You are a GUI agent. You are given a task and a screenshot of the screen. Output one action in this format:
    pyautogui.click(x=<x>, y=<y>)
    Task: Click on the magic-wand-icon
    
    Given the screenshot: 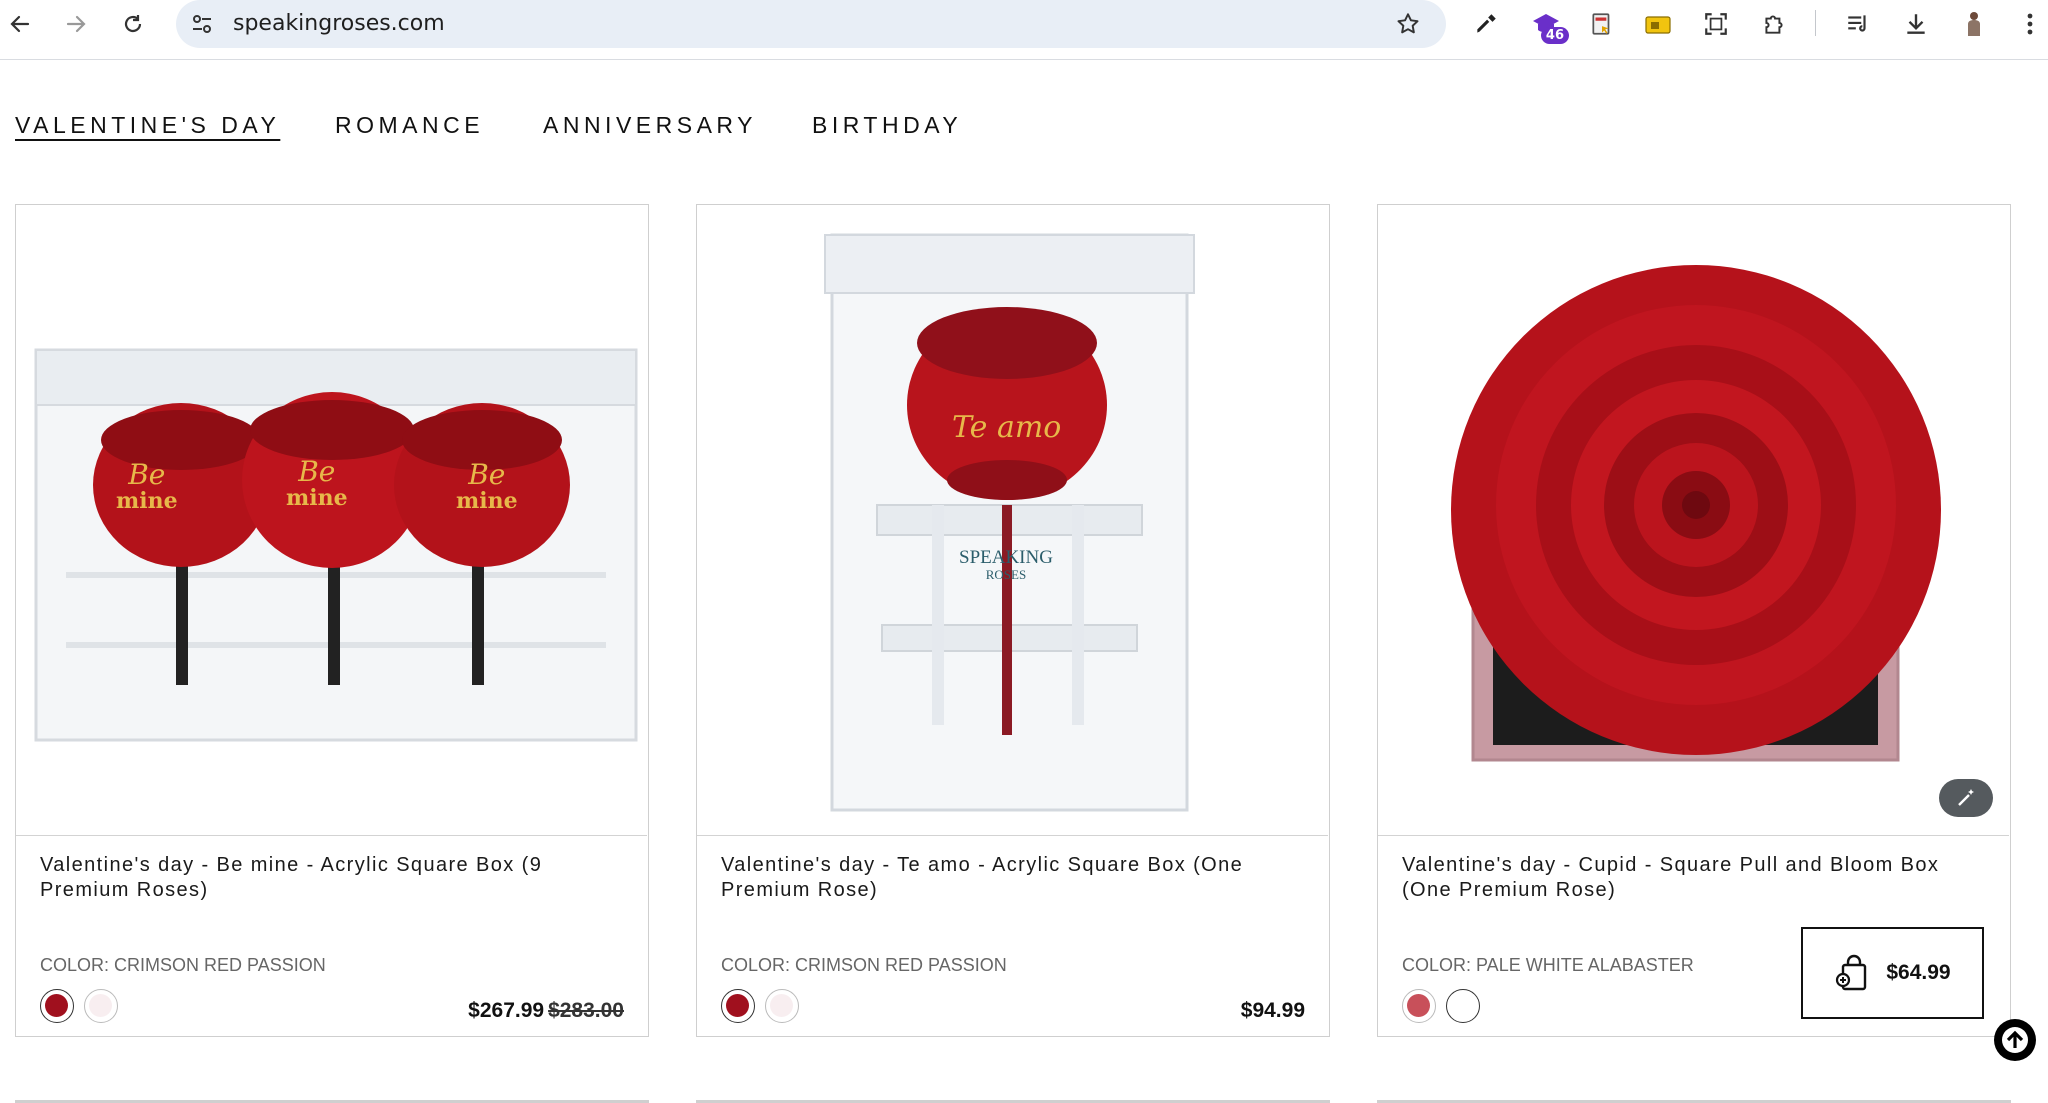 What is the action you would take?
    pyautogui.click(x=1966, y=797)
    